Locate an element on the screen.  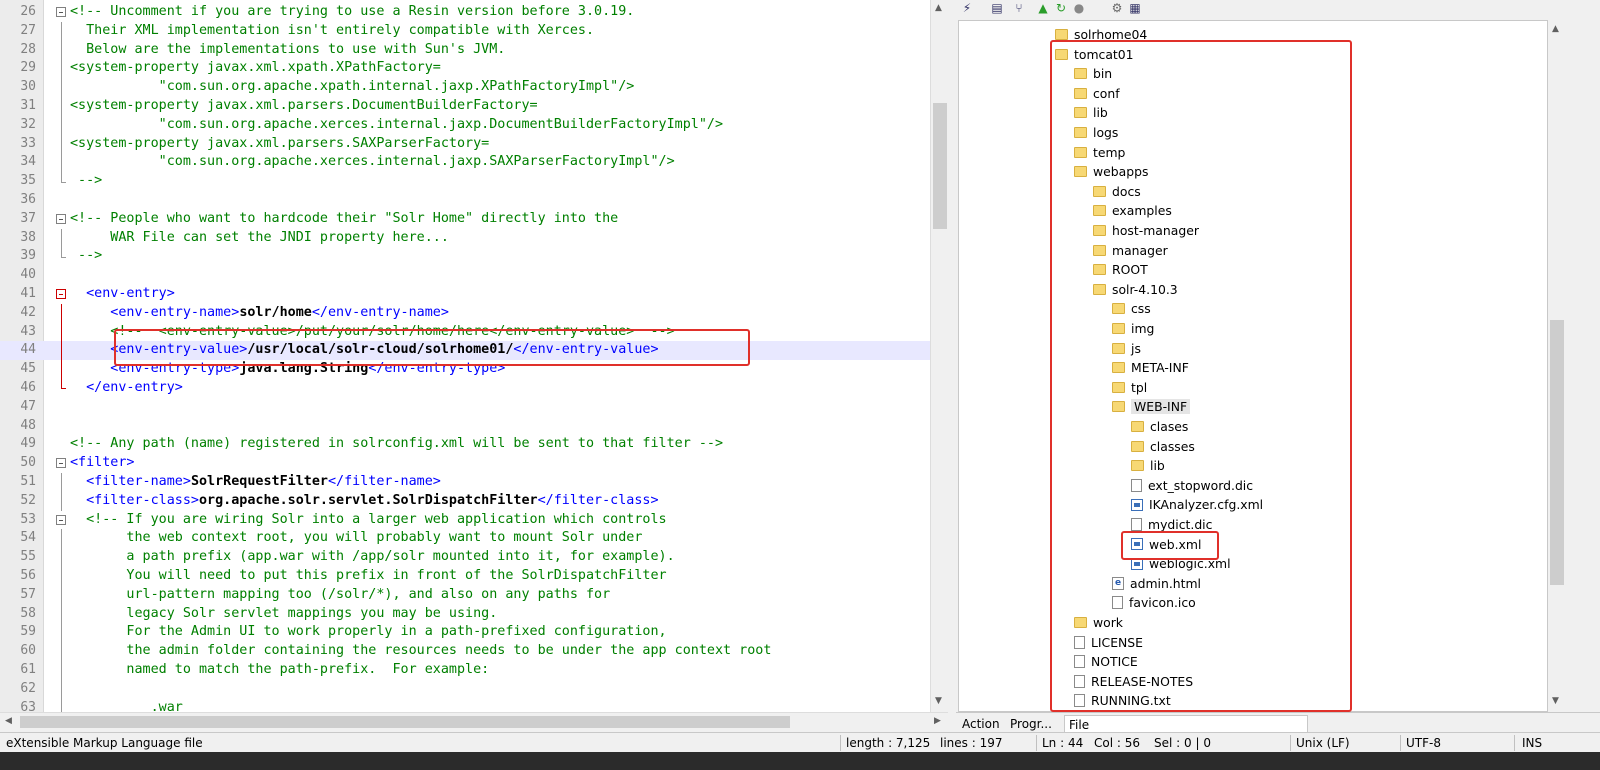
tree-folder: ROOT is located at coordinates (1120, 270).